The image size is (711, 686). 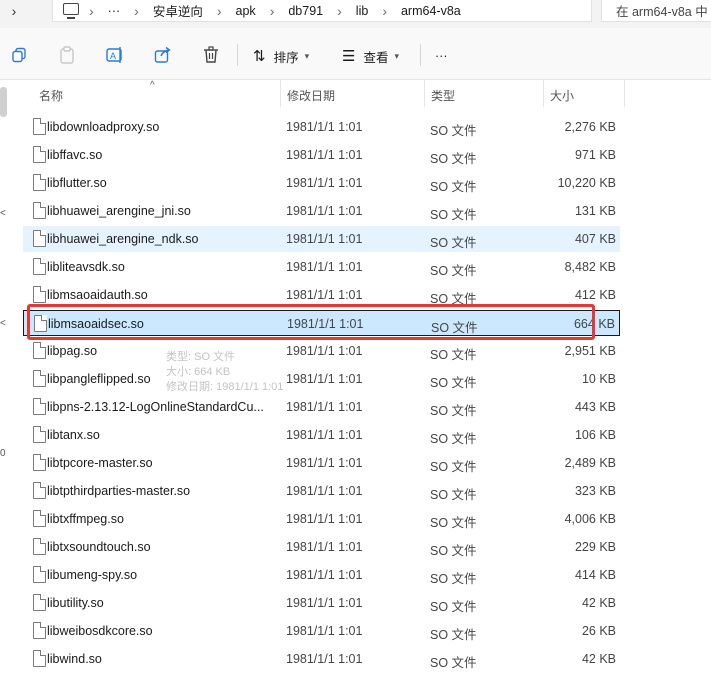 I want to click on paste-icon, so click(x=67, y=55).